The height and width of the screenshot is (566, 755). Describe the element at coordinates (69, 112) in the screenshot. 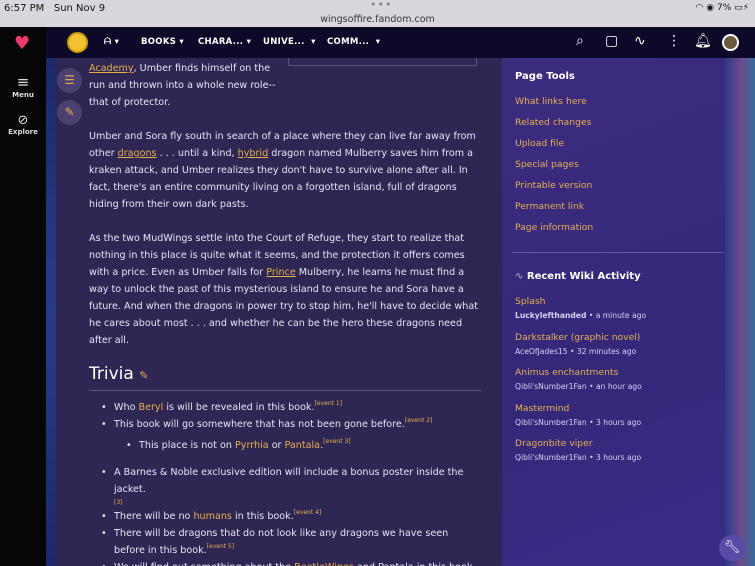

I see `edit-pencil-icon: ✎` at that location.